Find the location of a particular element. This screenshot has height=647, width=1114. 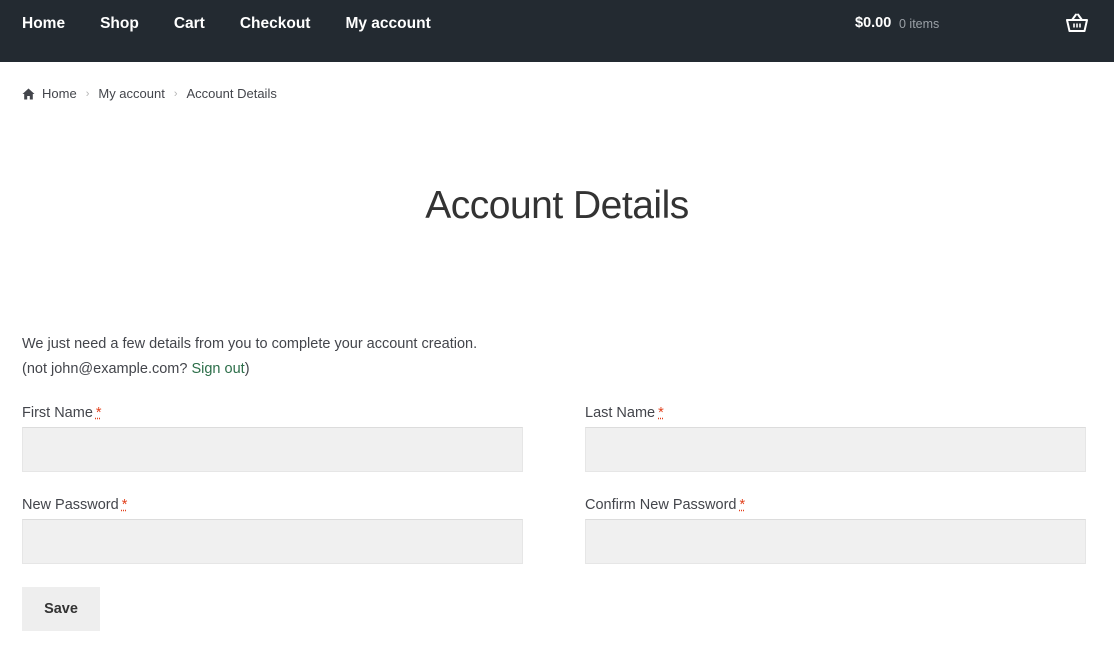

last-name-label: Last Name * is located at coordinates (624, 413).